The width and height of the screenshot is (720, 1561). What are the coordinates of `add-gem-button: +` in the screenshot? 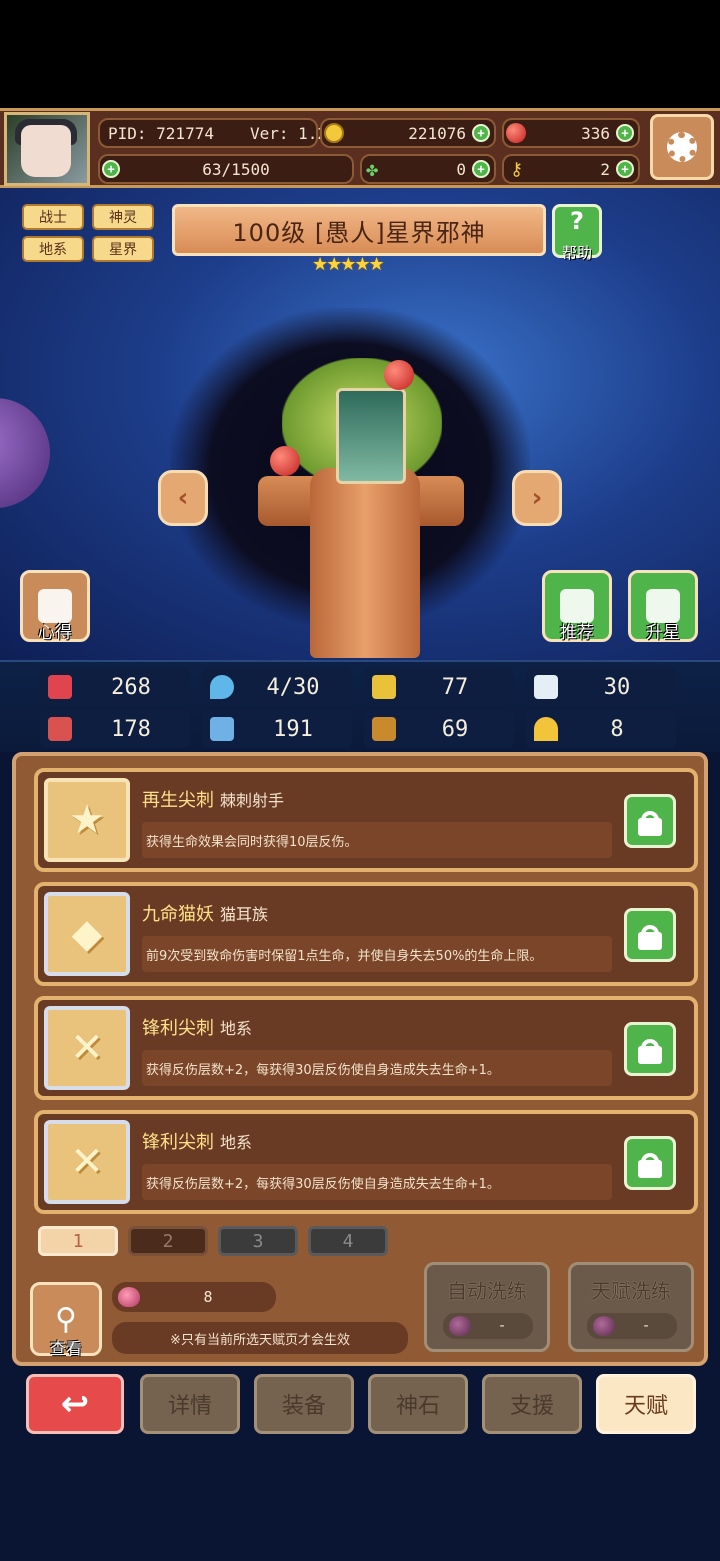 It's located at (625, 133).